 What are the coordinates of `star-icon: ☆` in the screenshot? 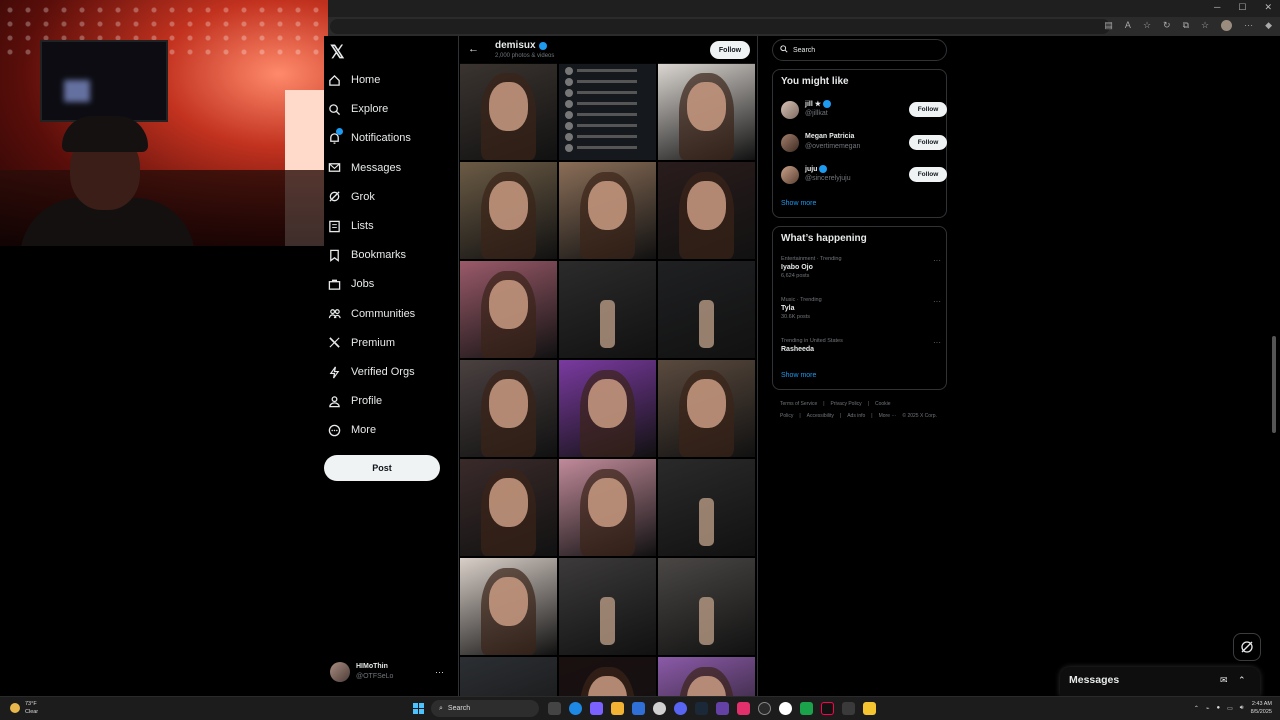 It's located at (1147, 25).